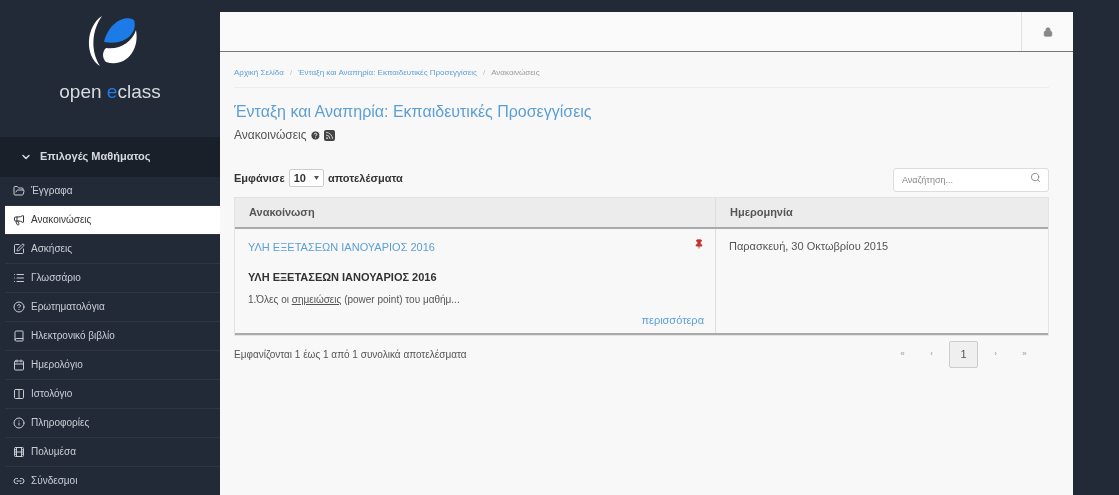 This screenshot has width=1119, height=495. I want to click on column-header: Ανακοίνωση, so click(475, 212).